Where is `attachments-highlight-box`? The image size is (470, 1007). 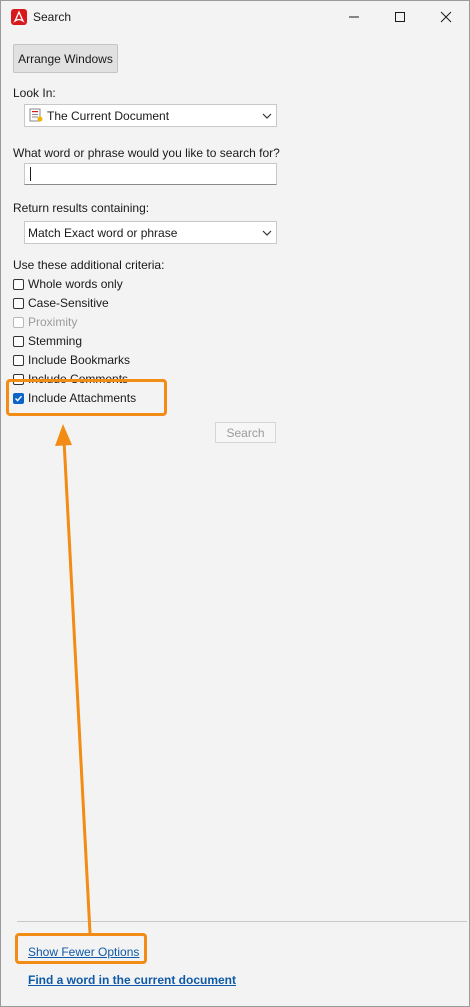
attachments-highlight-box is located at coordinates (86, 397).